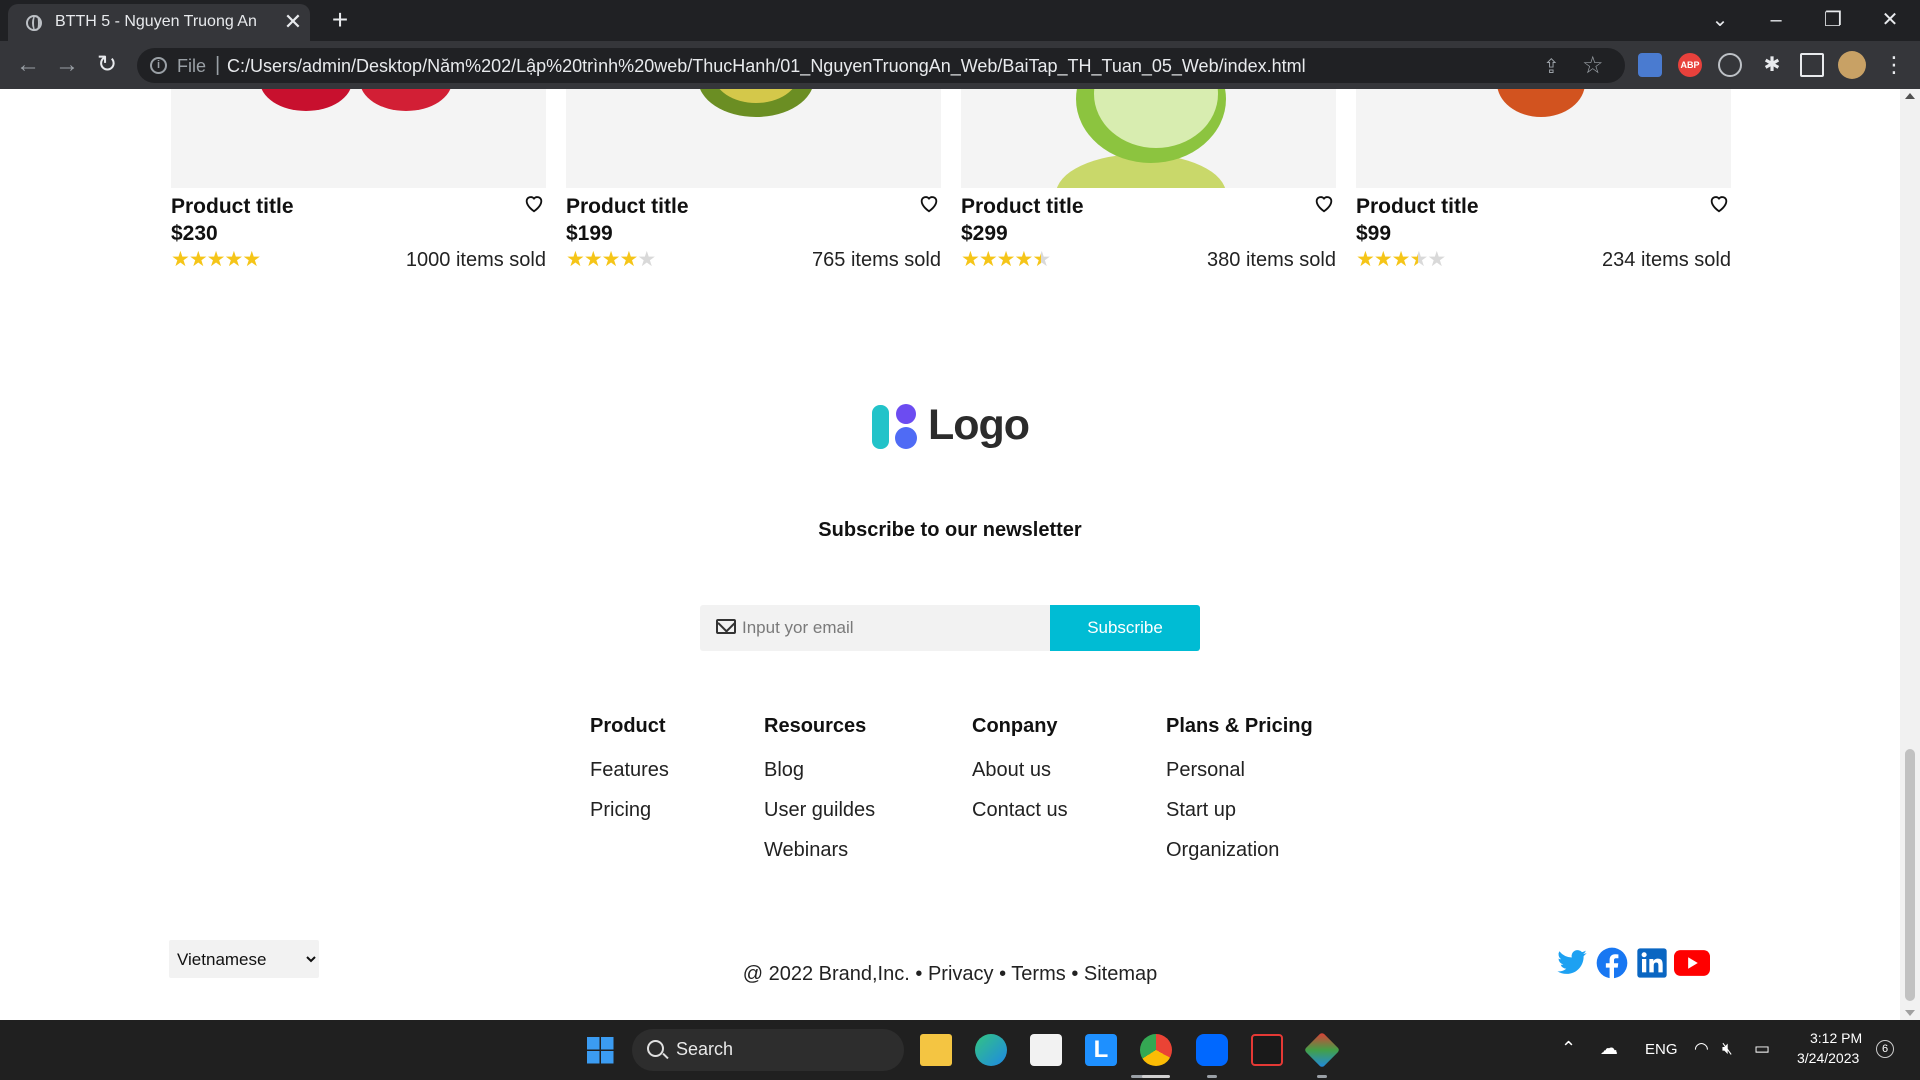 The height and width of the screenshot is (1080, 1920). What do you see at coordinates (1828, 1058) in the screenshot?
I see `clock-date: 3/24/2023` at bounding box center [1828, 1058].